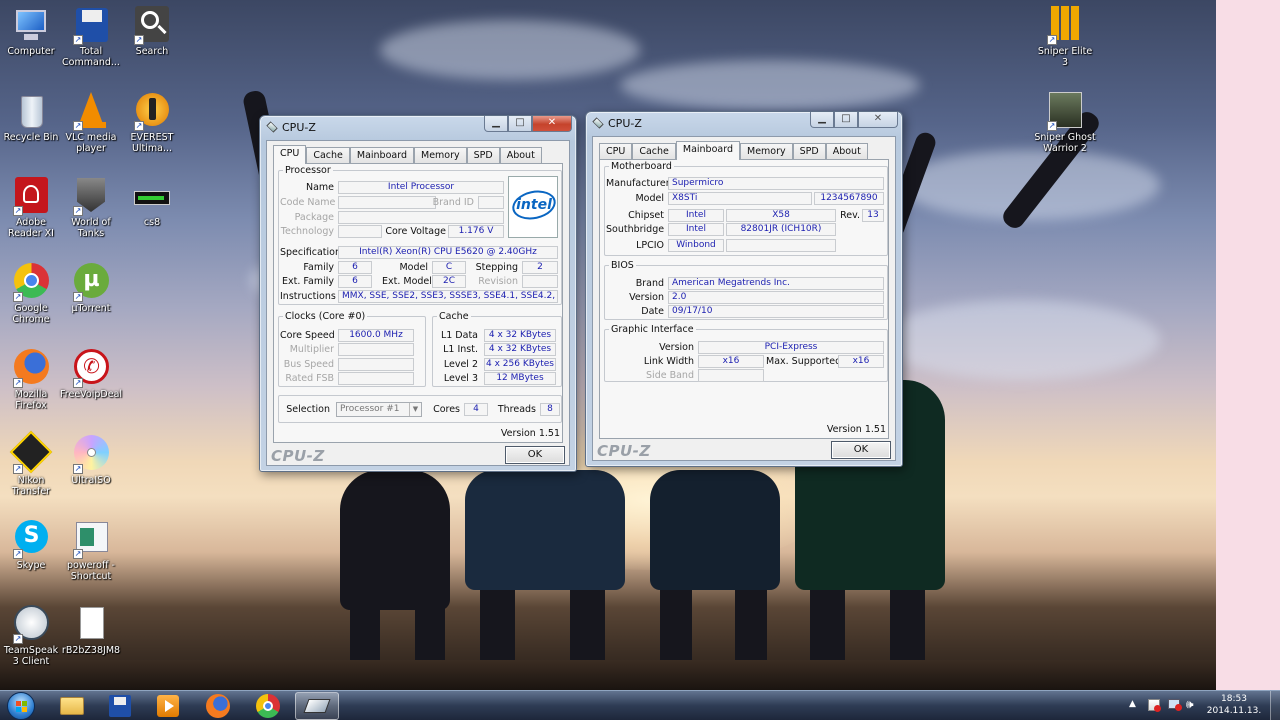 The image size is (1280, 720). Describe the element at coordinates (1132, 704) in the screenshot. I see `show-hidden-icons-arrow: ▲` at that location.